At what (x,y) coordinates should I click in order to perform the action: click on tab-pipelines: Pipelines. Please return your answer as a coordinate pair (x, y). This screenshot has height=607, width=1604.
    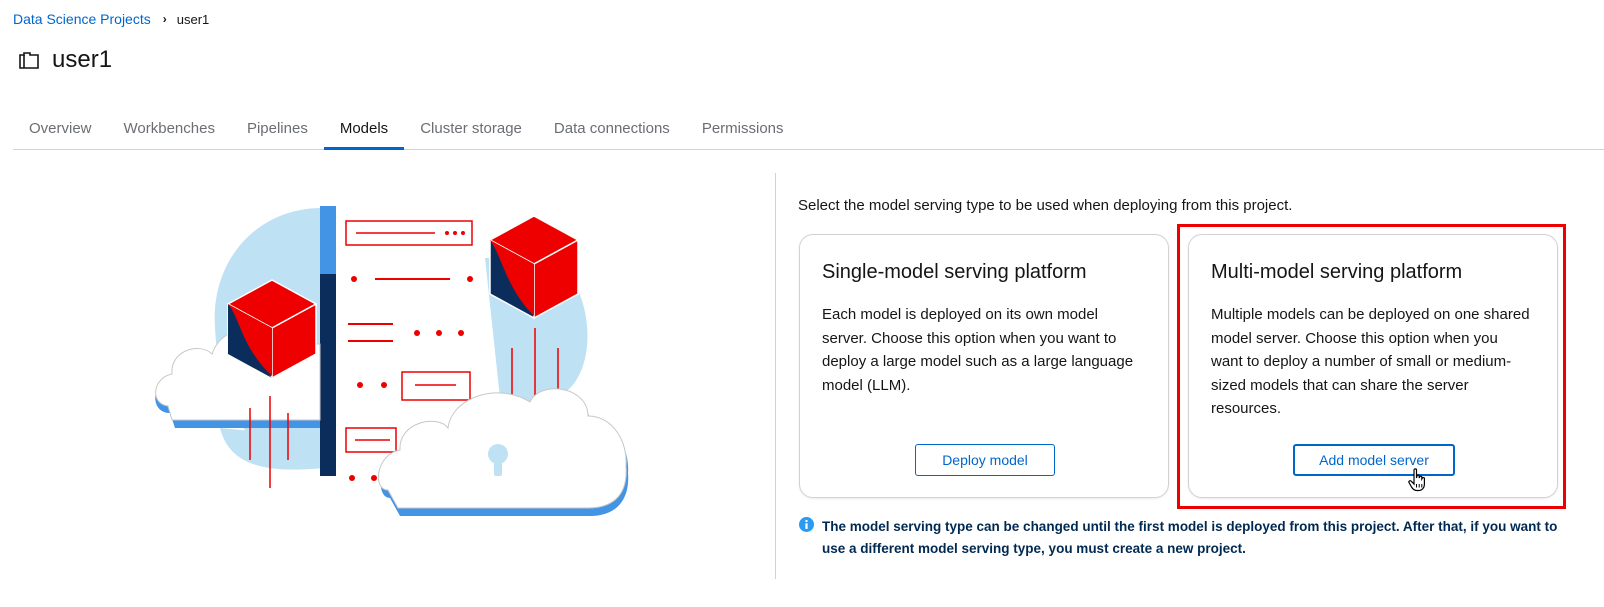
    Looking at the image, I should click on (277, 127).